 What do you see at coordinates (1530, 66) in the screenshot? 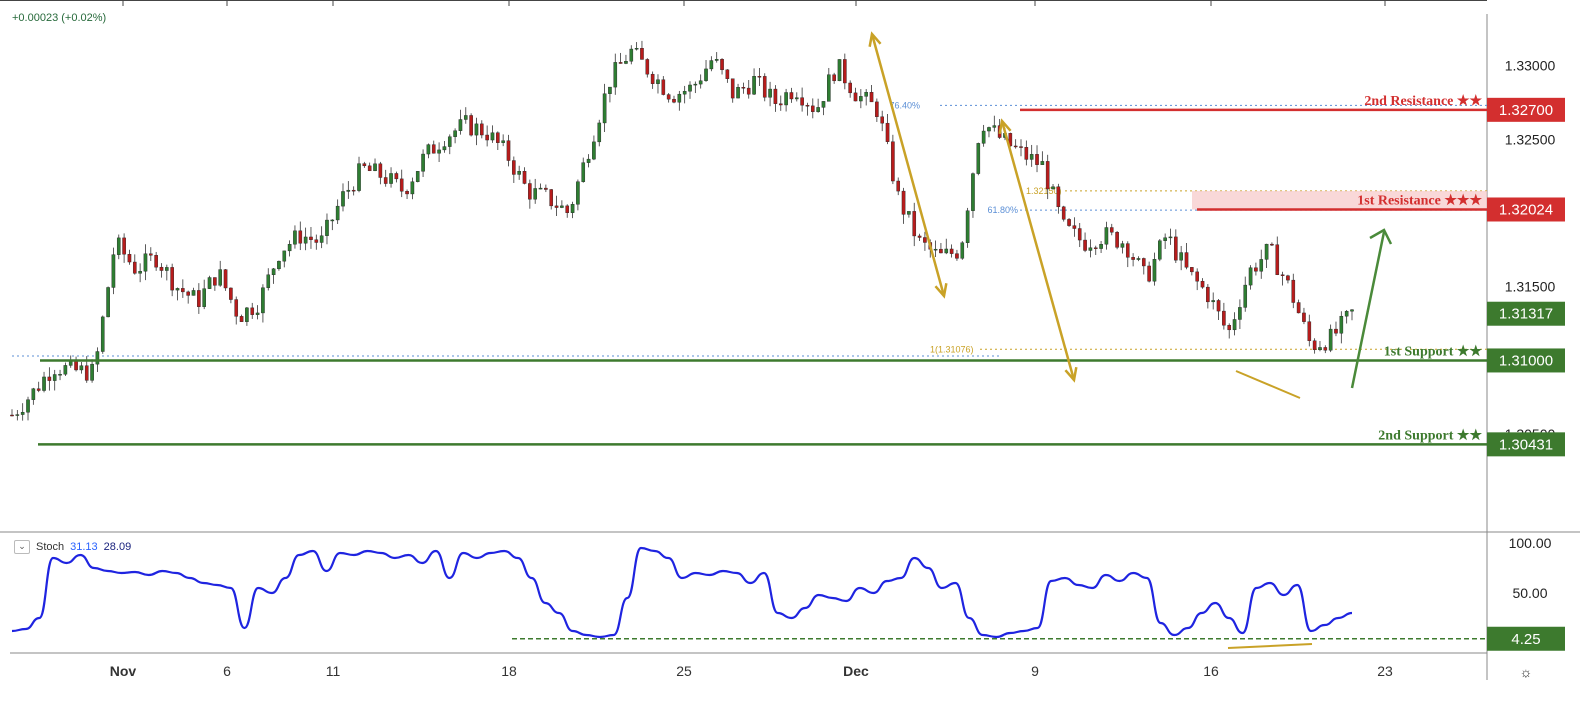
I see `price-tick-label: 1.33000` at bounding box center [1530, 66].